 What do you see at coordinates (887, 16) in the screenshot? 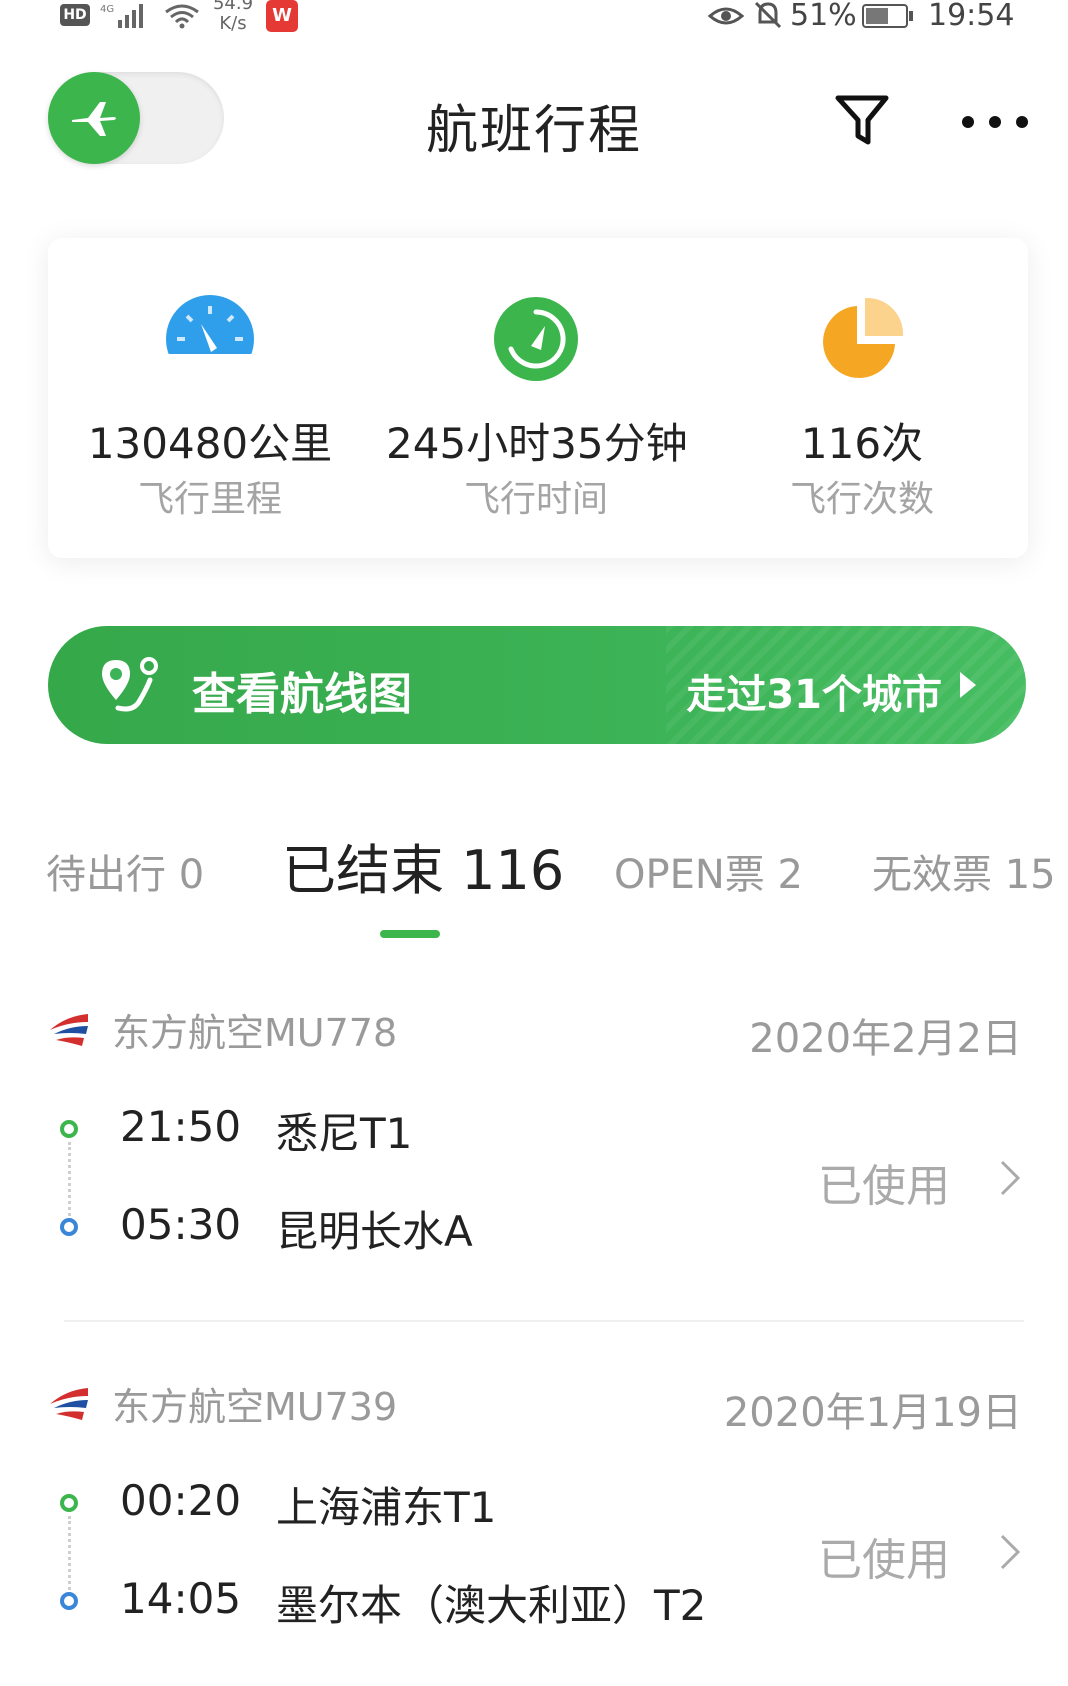
I see `battery-icon` at bounding box center [887, 16].